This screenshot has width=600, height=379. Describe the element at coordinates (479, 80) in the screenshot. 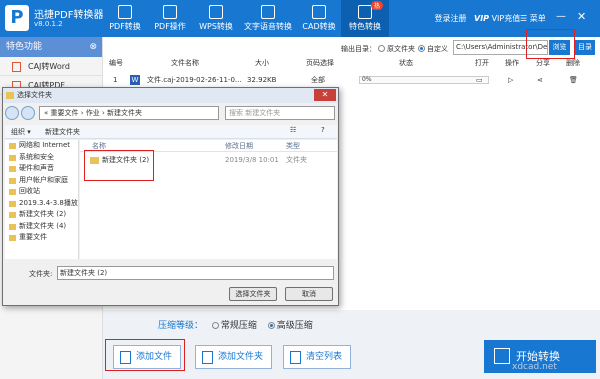

I see `open-folder-icon: ▭` at that location.